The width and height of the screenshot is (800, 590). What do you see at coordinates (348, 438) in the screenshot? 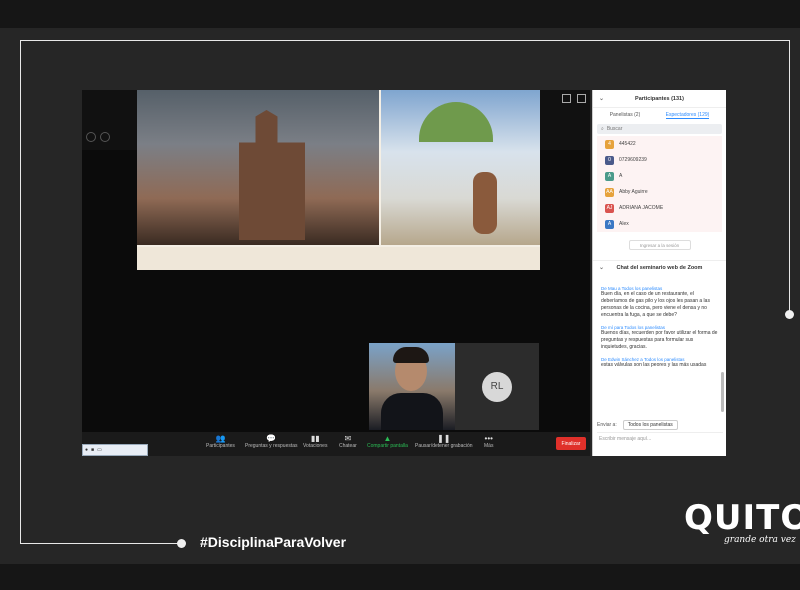
I see `chat-icon: ✉` at bounding box center [348, 438].